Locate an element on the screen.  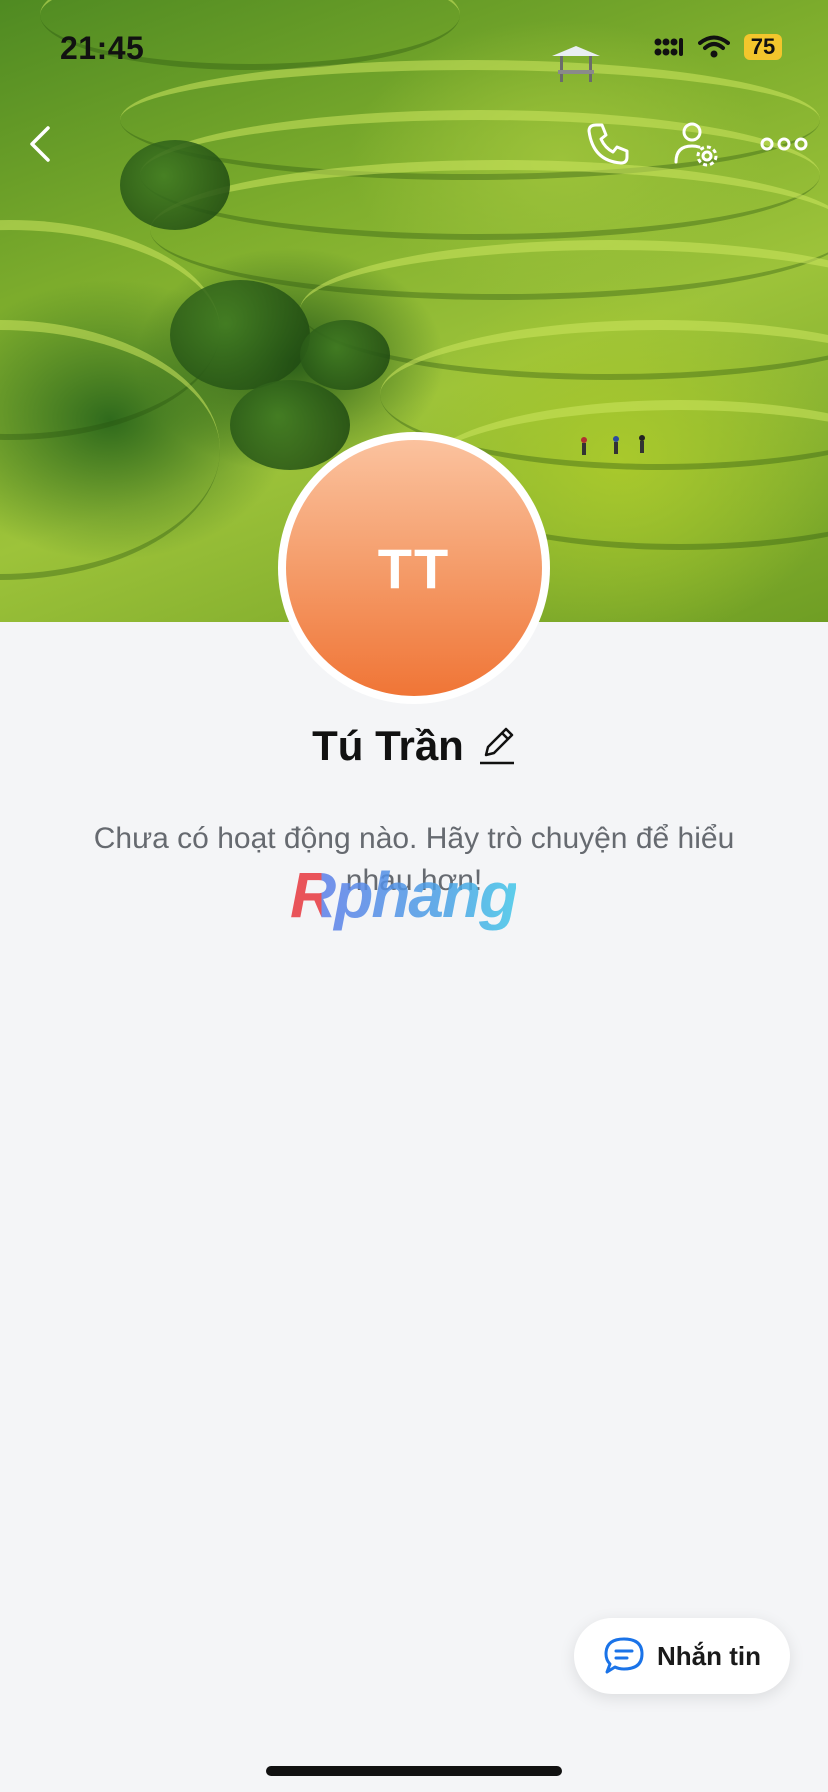
chat-bubble-icon is located at coordinates (624, 1655).